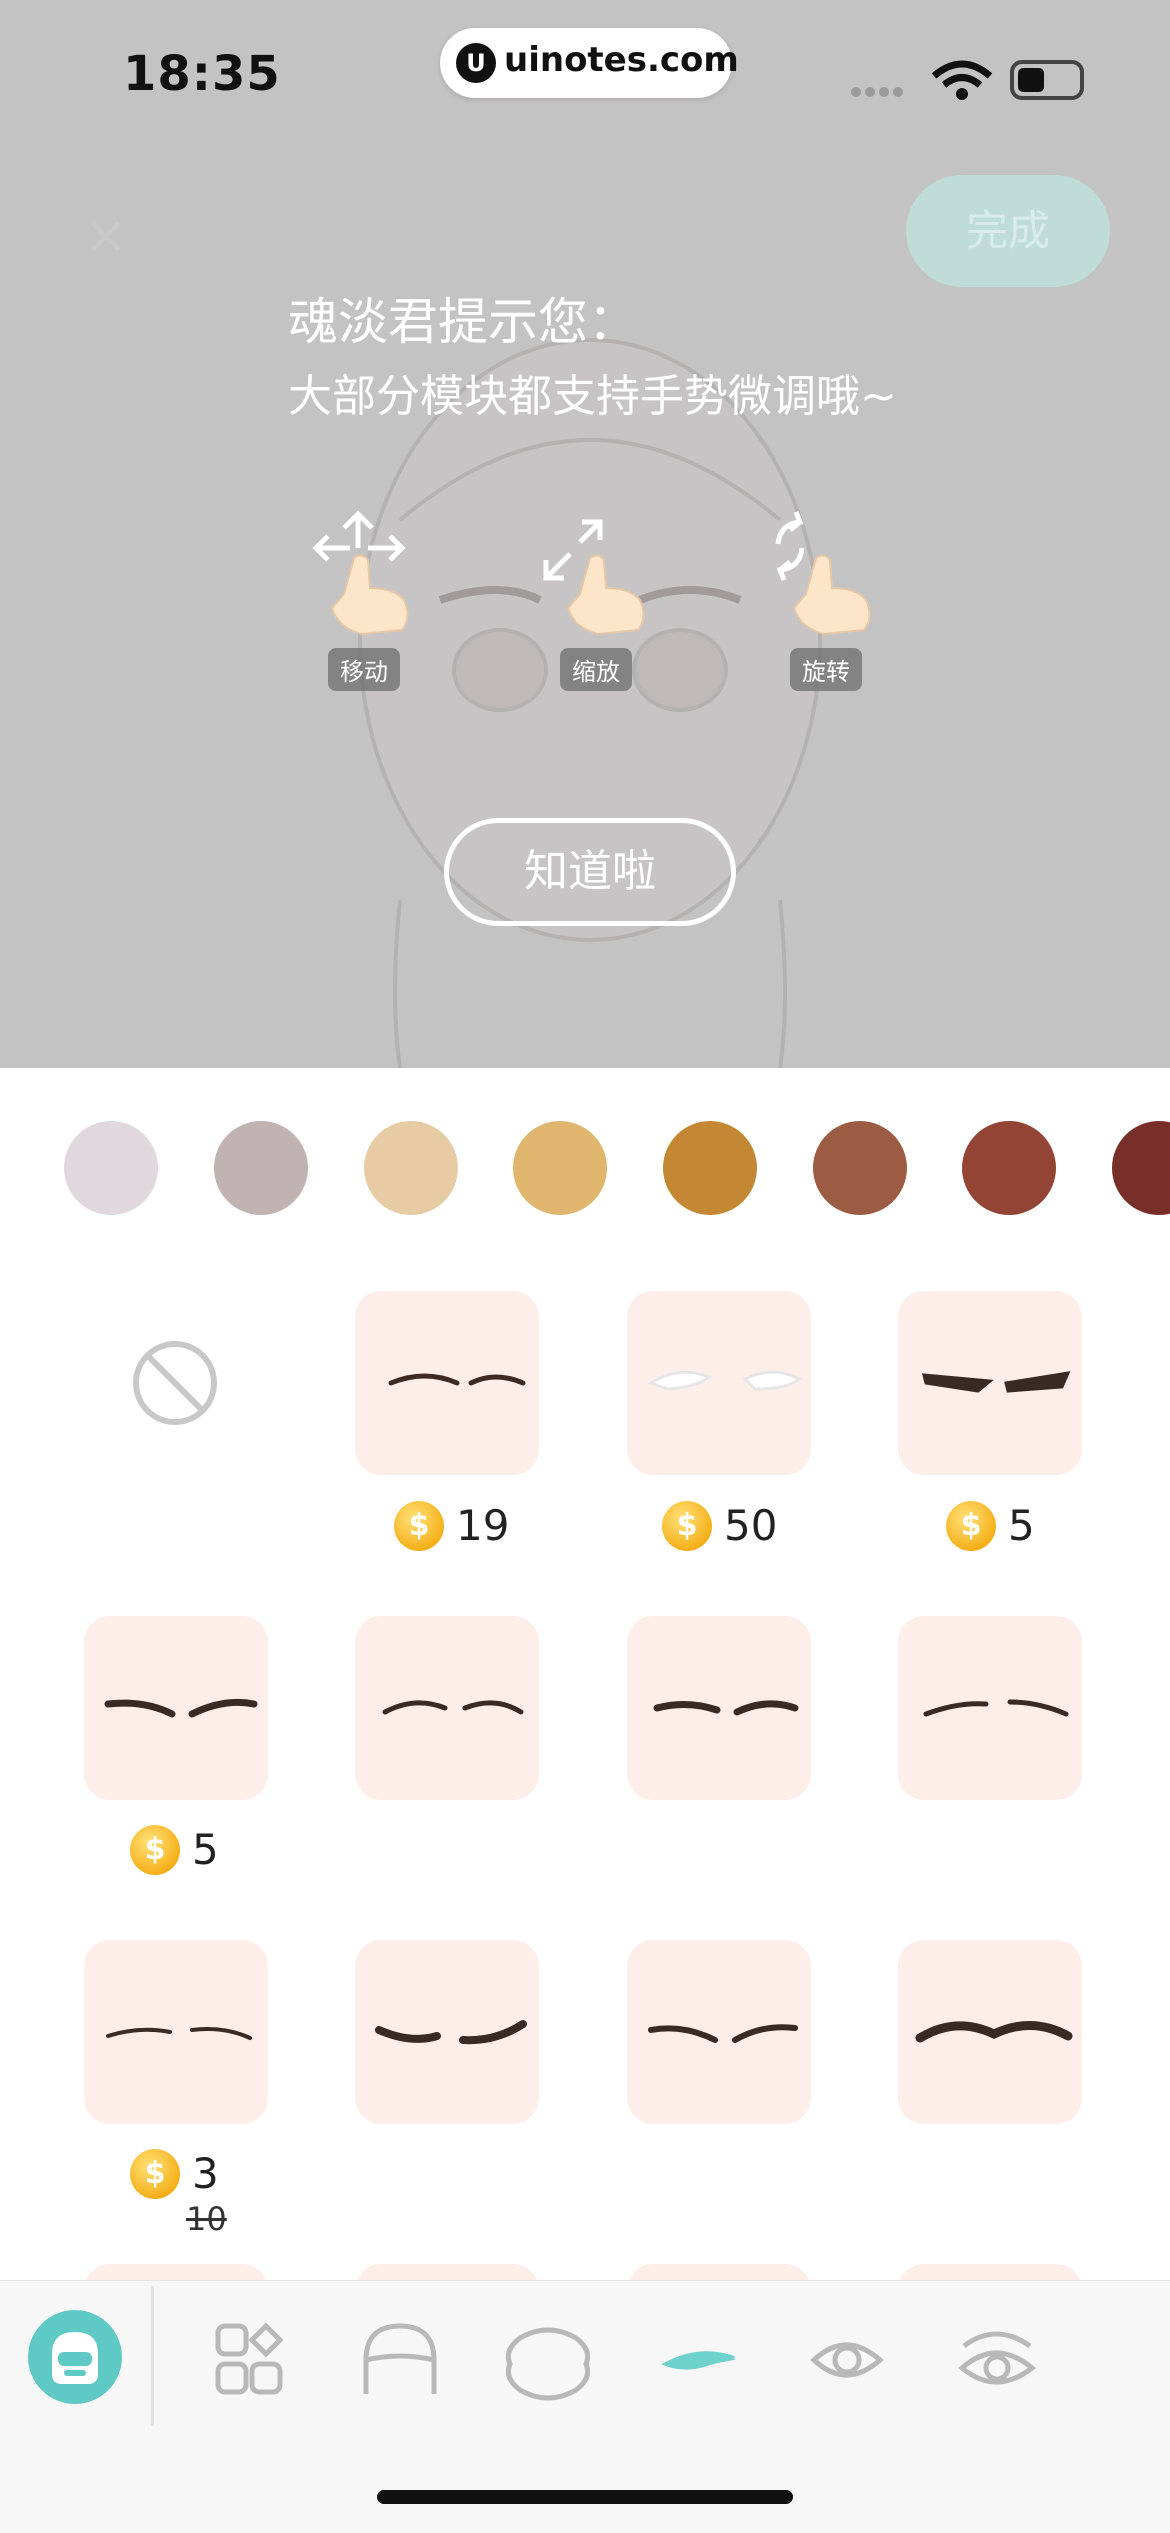  Describe the element at coordinates (548, 2364) in the screenshot. I see `face-shape-icon` at that location.